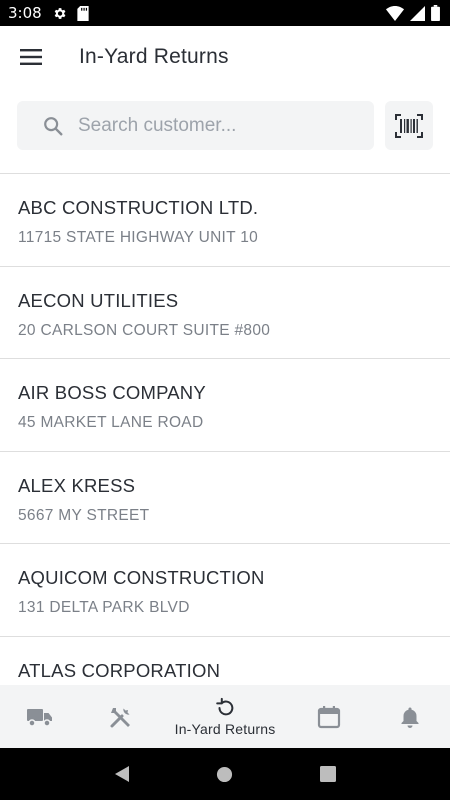  I want to click on barcode-scan-icon, so click(409, 125).